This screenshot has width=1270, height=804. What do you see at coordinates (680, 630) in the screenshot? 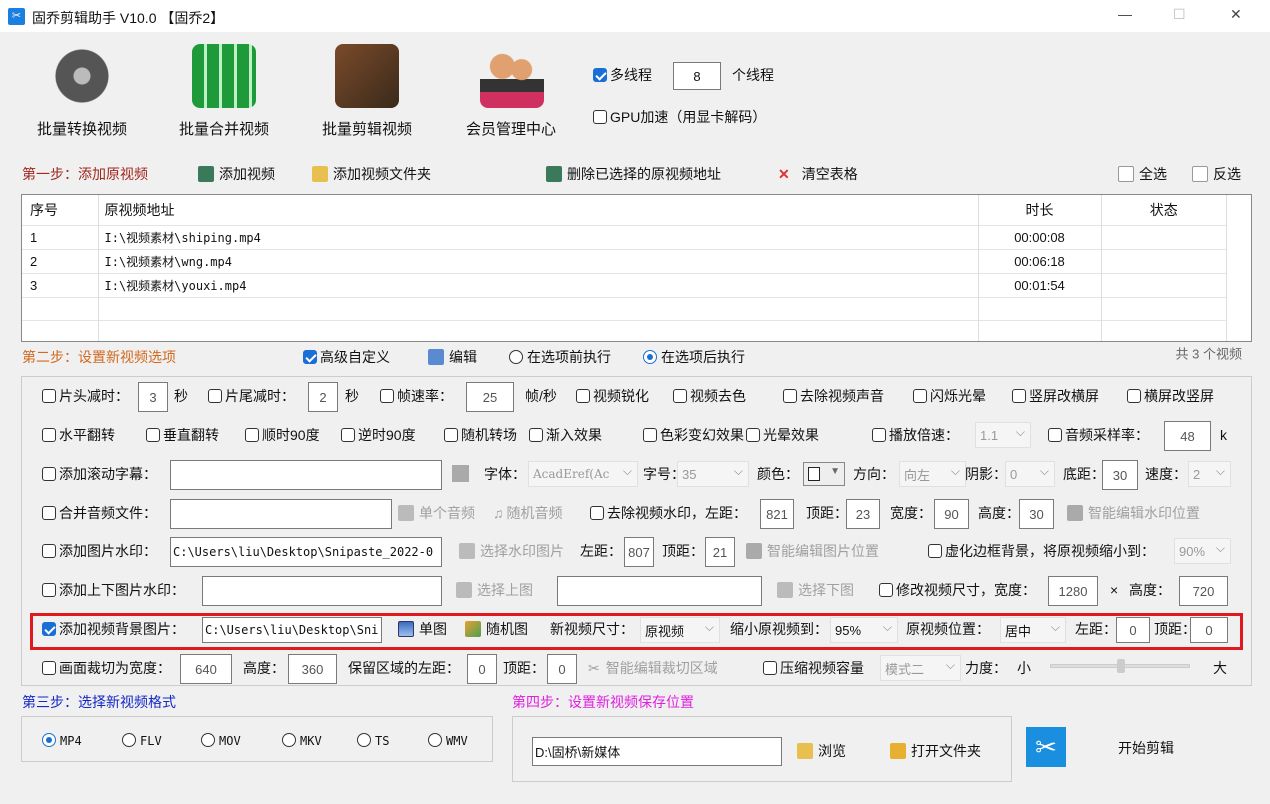
I see `new-size-select: 原视频` at bounding box center [680, 630].